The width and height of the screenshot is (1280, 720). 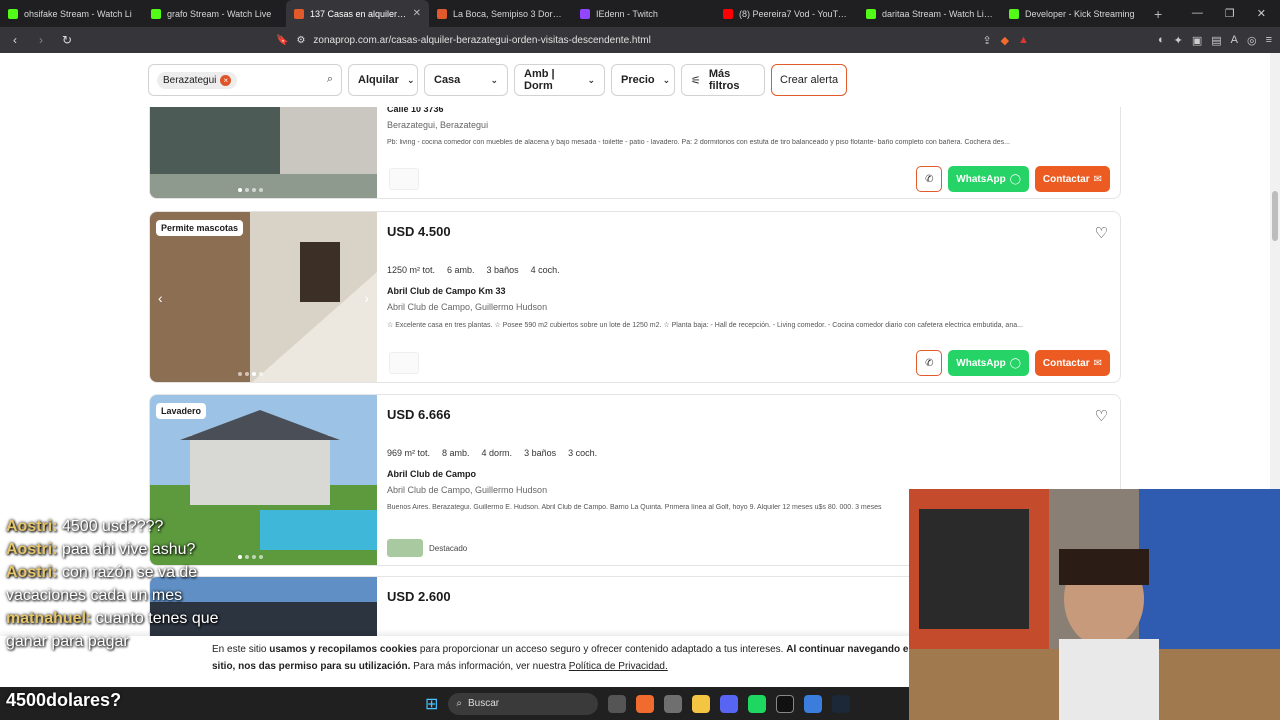 What do you see at coordinates (497, 453) in the screenshot?
I see `feature-bedrooms: 4 dorm.` at bounding box center [497, 453].